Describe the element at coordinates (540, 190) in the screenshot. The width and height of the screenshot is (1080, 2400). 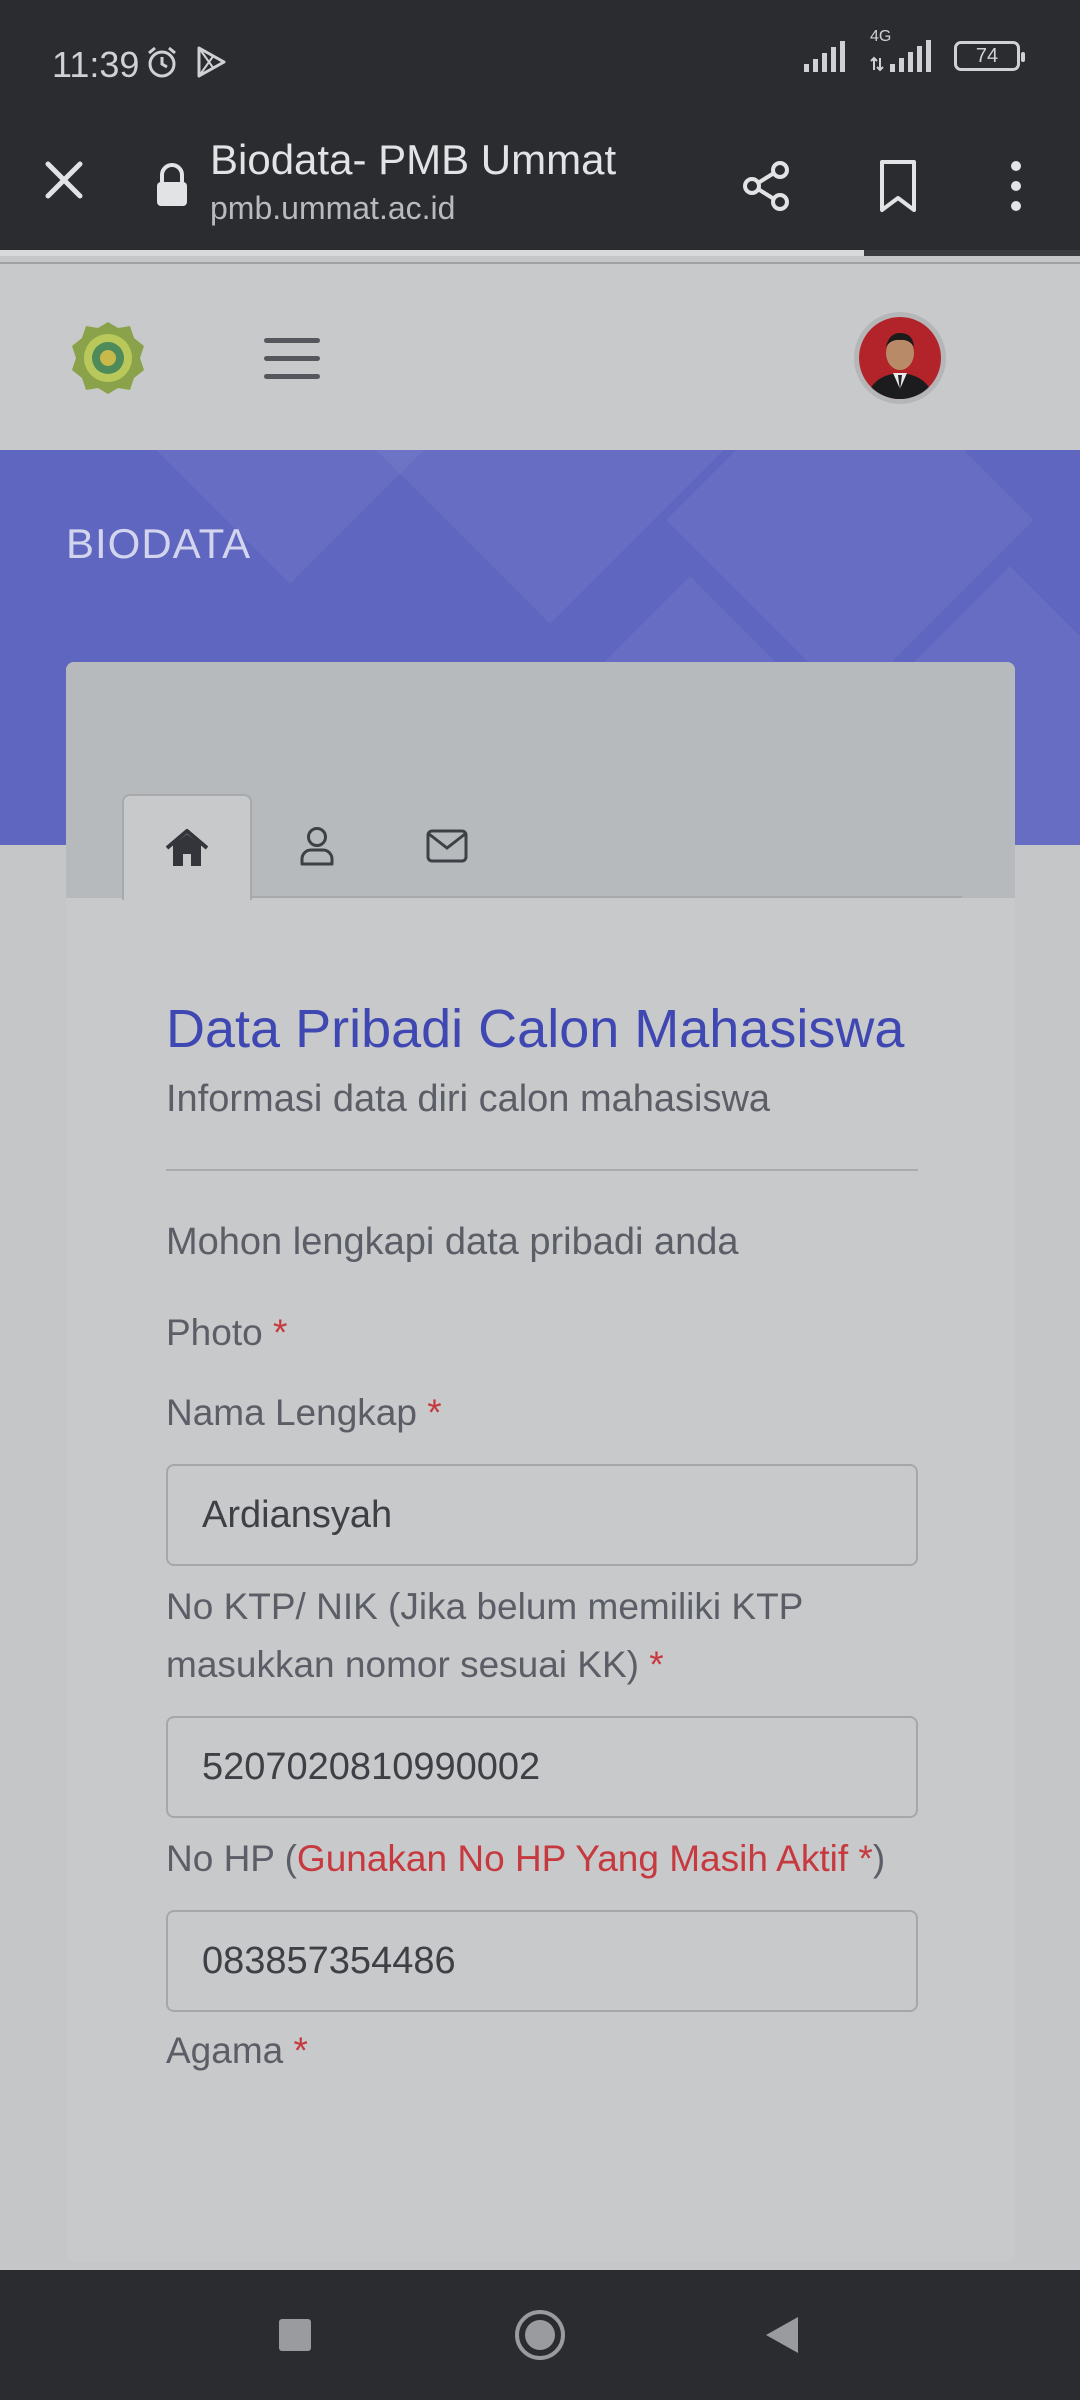
I see `browser-toolbar: Biodata- PMB Ummat pmb.ummat.ac.id` at that location.